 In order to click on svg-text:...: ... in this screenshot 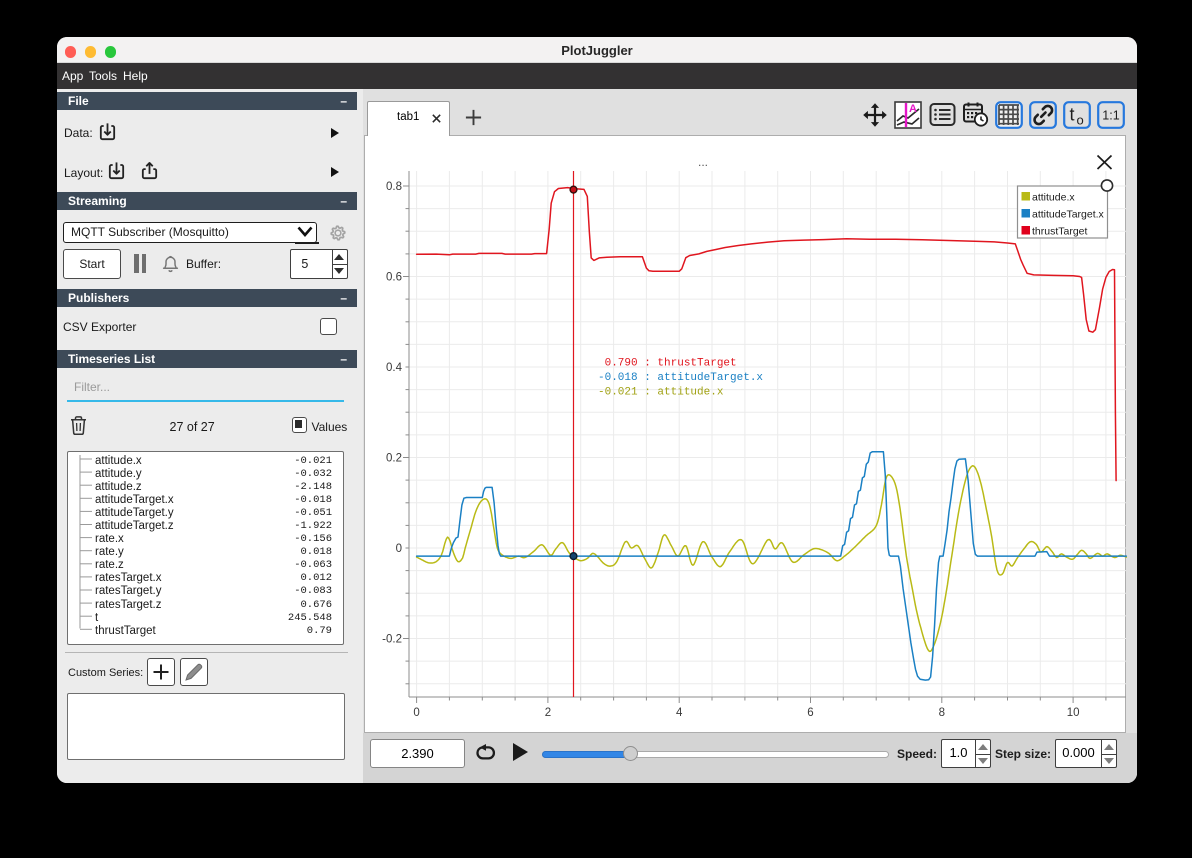, I will do `click(703, 162)`.